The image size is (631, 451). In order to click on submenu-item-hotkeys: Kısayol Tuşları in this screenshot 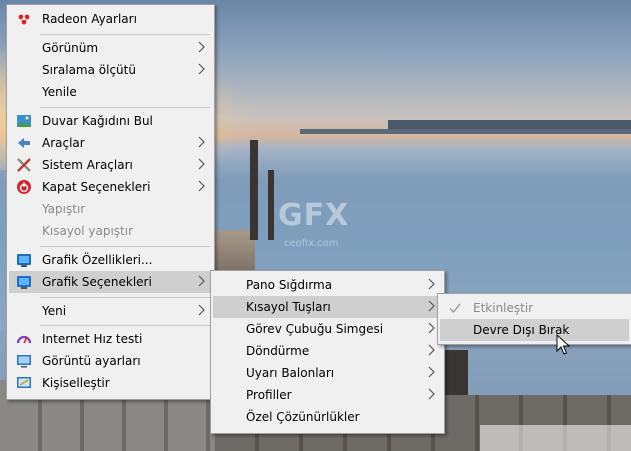, I will do `click(327, 307)`.